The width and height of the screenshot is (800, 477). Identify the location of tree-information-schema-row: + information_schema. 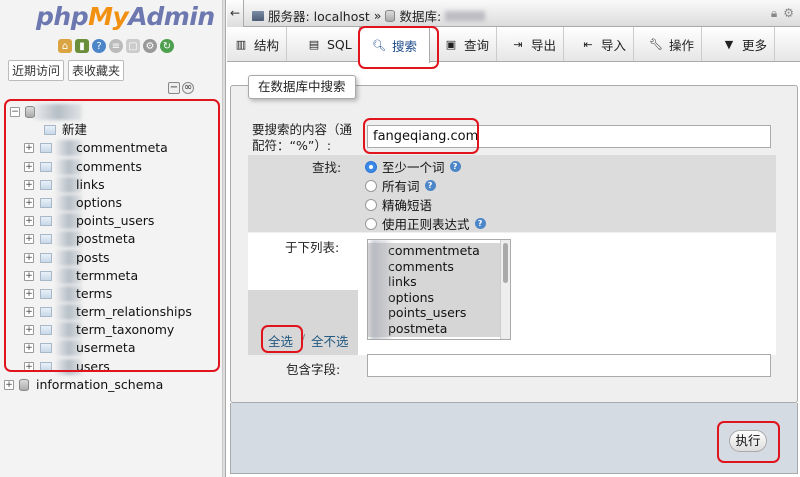
(111, 385).